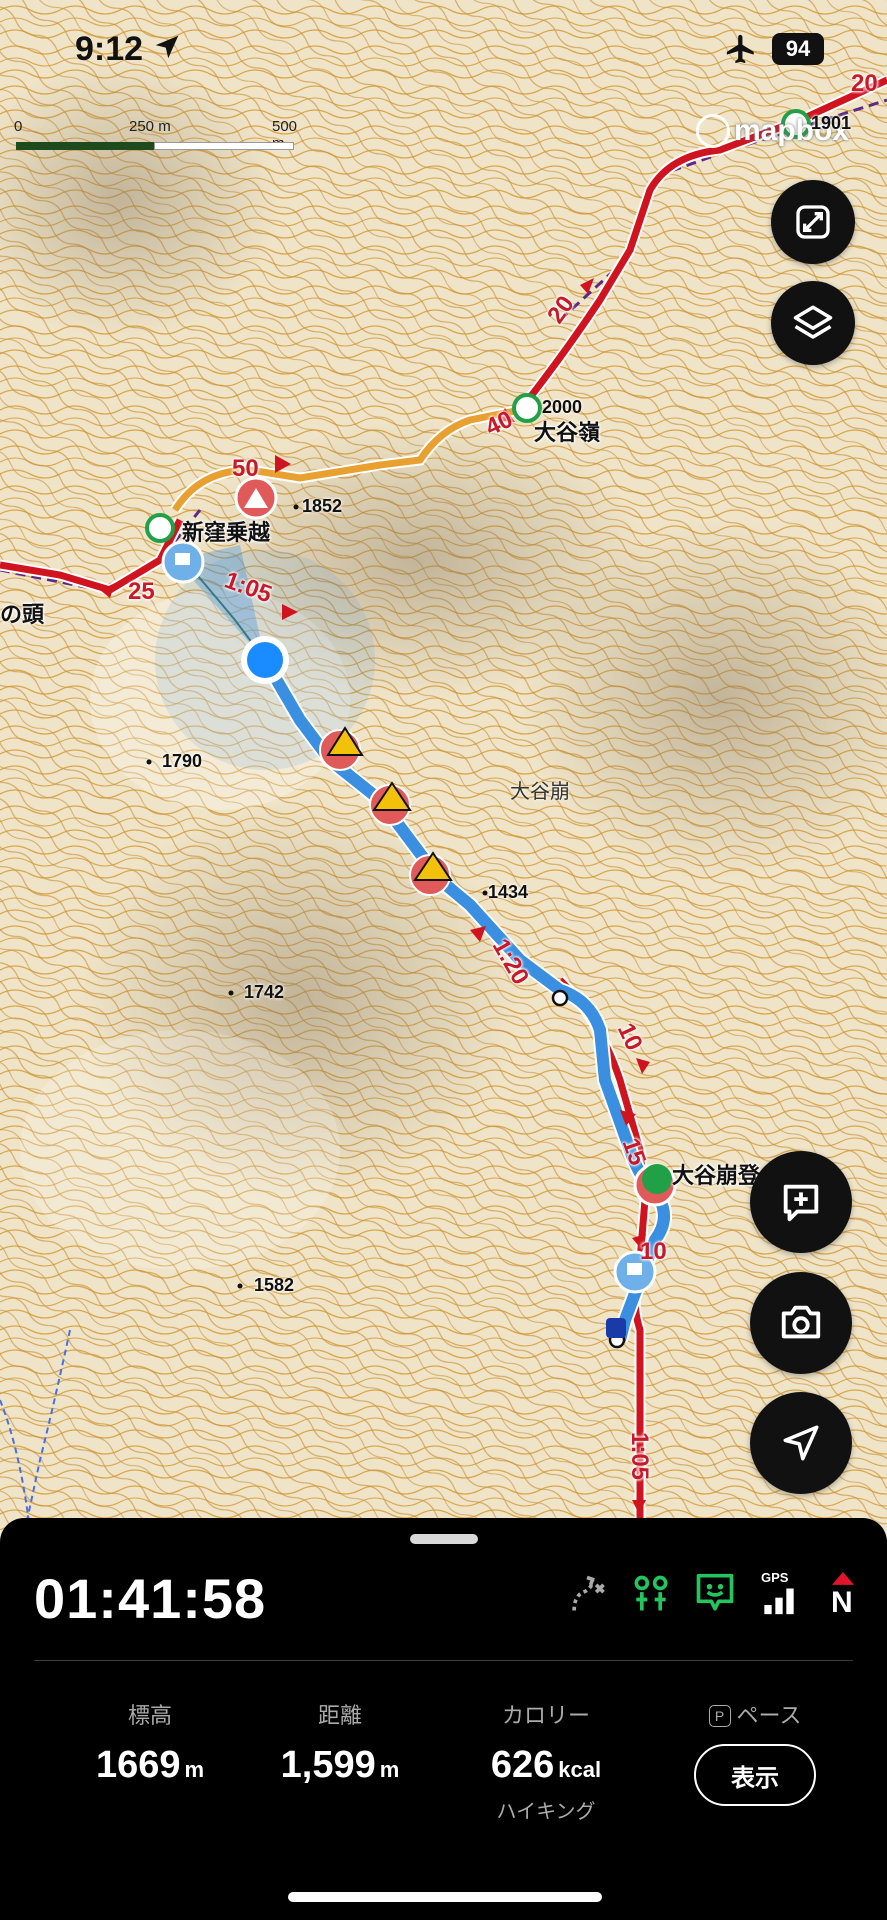  What do you see at coordinates (182, 761) in the screenshot?
I see `elev-1790: 1790` at bounding box center [182, 761].